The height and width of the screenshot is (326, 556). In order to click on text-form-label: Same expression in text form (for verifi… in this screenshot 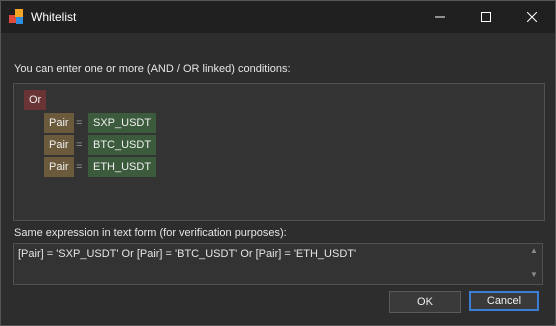, I will do `click(150, 233)`.